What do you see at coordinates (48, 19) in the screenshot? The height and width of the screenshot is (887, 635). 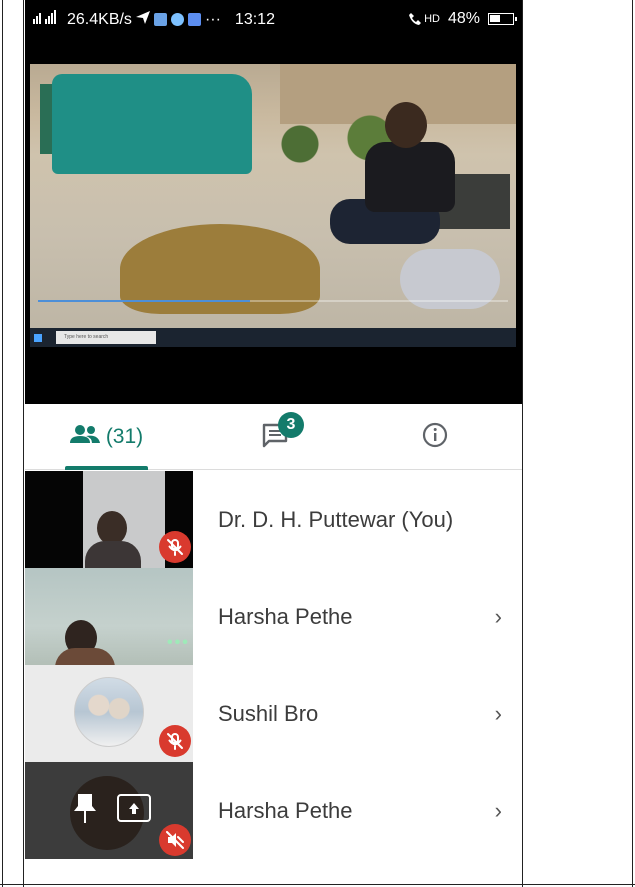 I see `signal-icon` at bounding box center [48, 19].